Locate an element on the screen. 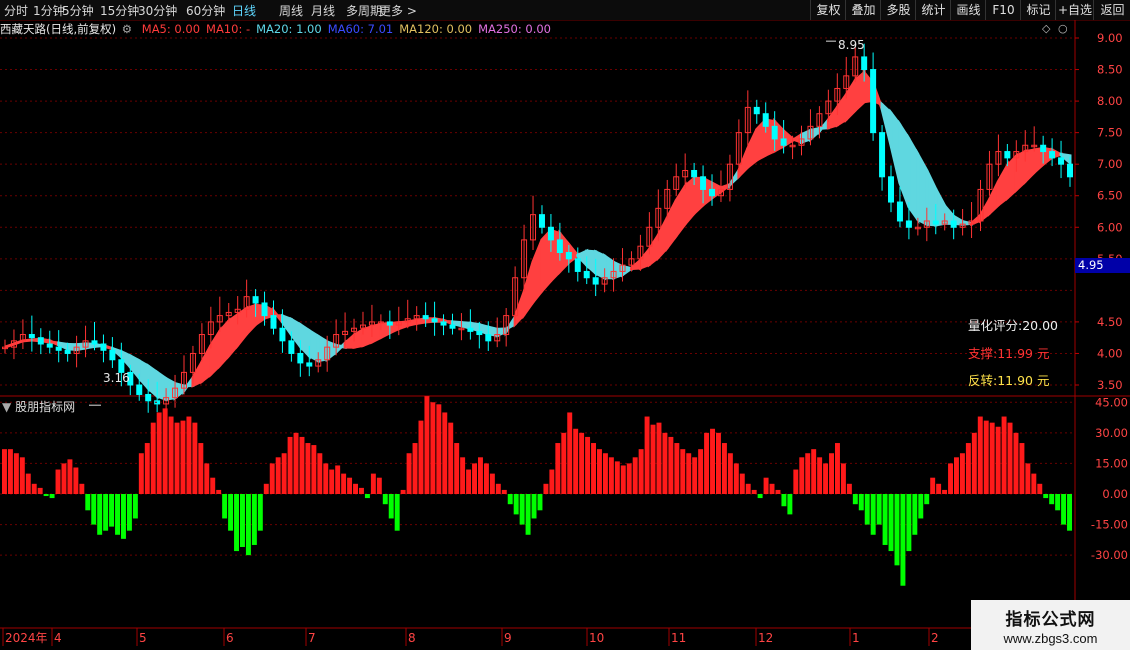 The height and width of the screenshot is (650, 1130). toolbar-button-1: 叠加 is located at coordinates (863, 10).